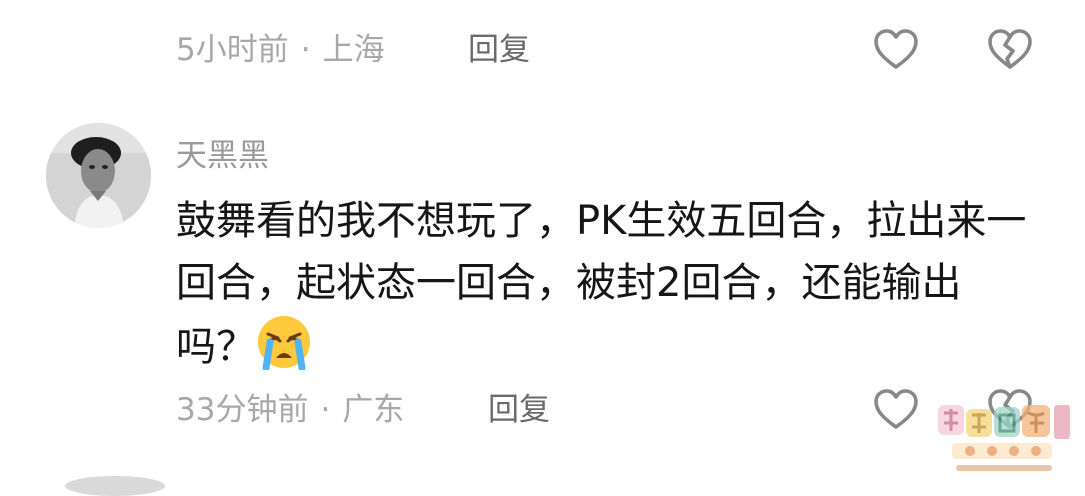  What do you see at coordinates (242, 410) in the screenshot?
I see `comment-time: 33分钟前` at bounding box center [242, 410].